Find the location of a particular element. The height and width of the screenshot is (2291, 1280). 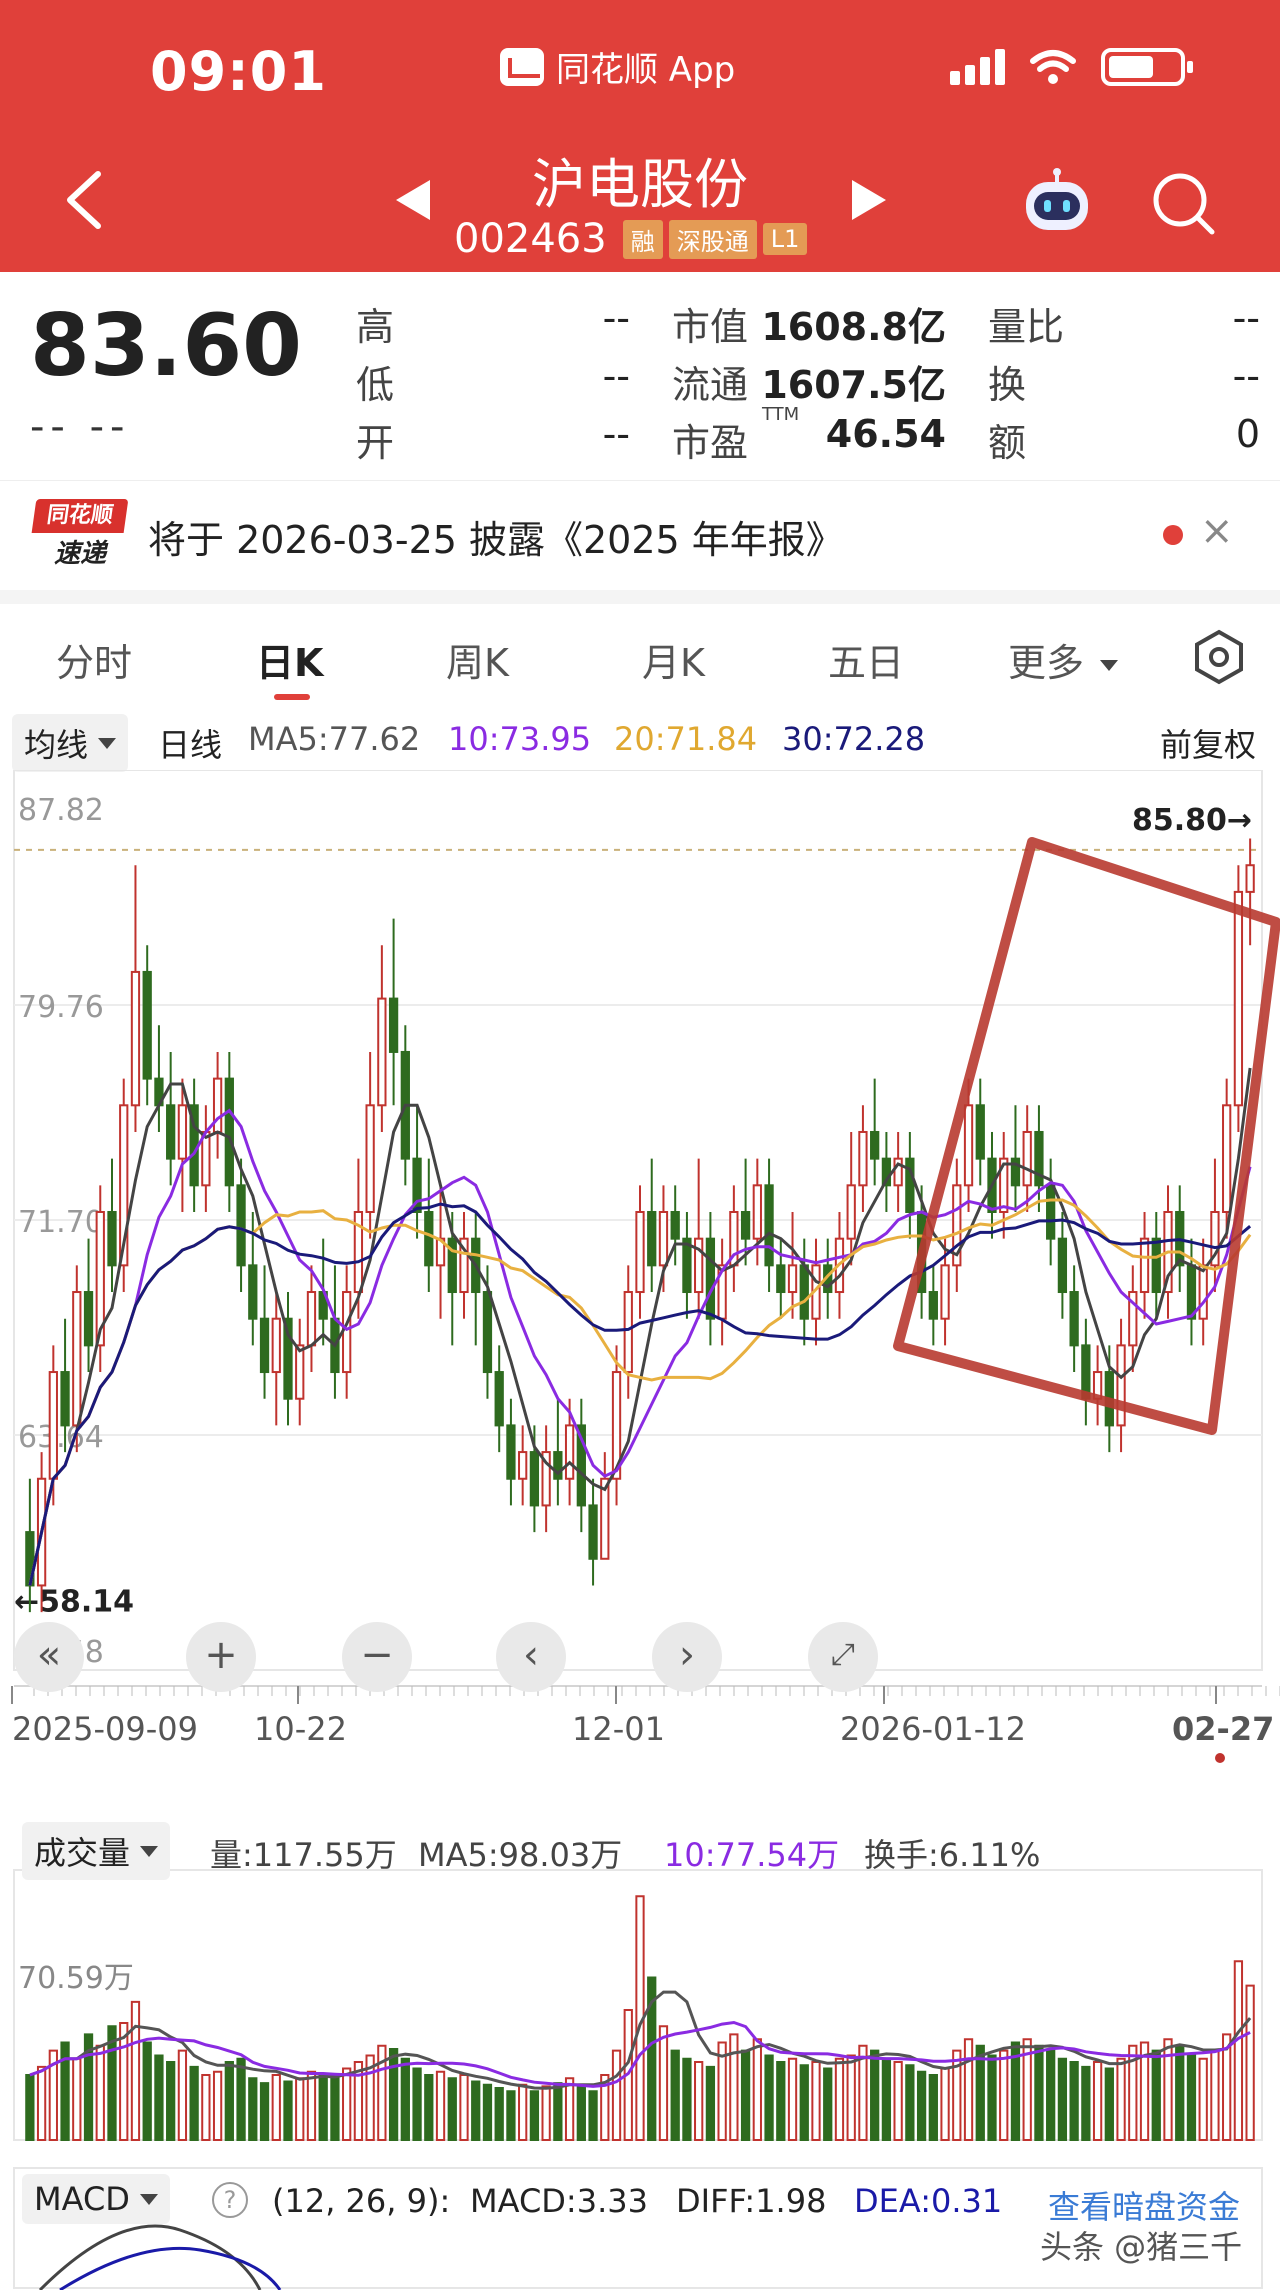

pan-right-icon: › is located at coordinates (687, 1657).